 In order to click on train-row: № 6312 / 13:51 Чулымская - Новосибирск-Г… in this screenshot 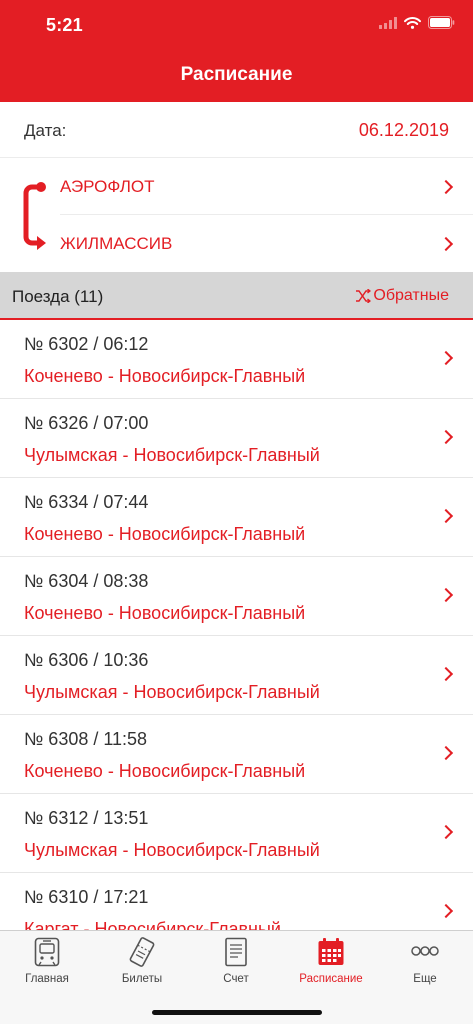, I will do `click(236, 833)`.